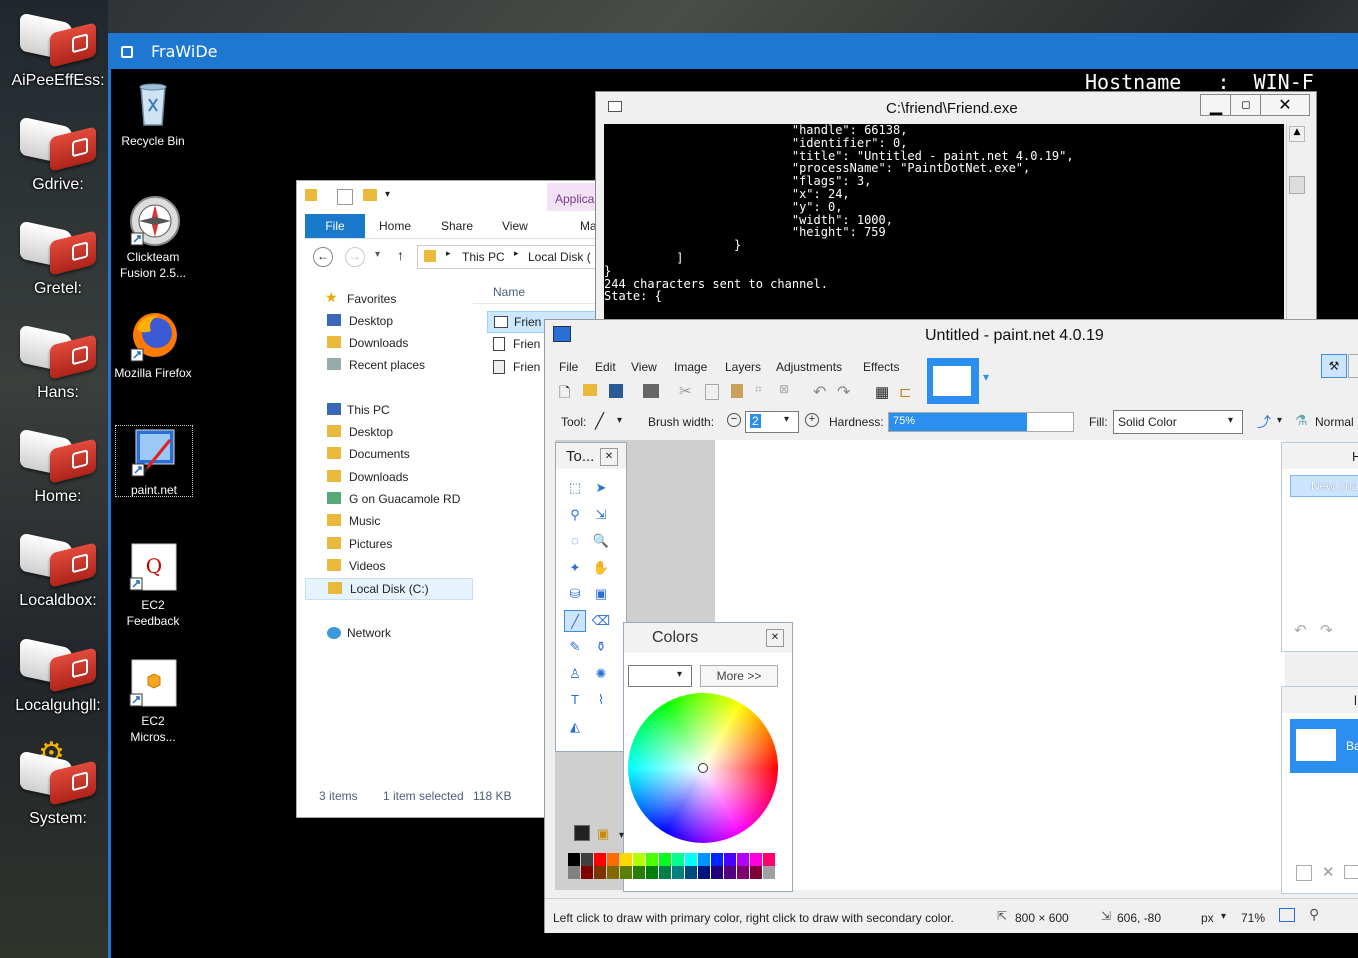 The width and height of the screenshot is (1358, 958). Describe the element at coordinates (591, 456) in the screenshot. I see `tools-panel-header: To... ✕` at that location.